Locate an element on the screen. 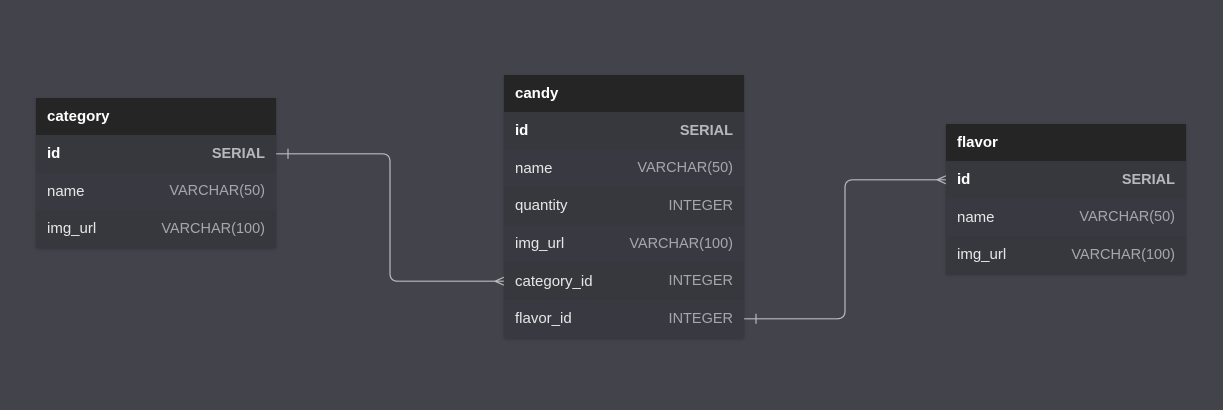  table-title: flavor is located at coordinates (1066, 142).